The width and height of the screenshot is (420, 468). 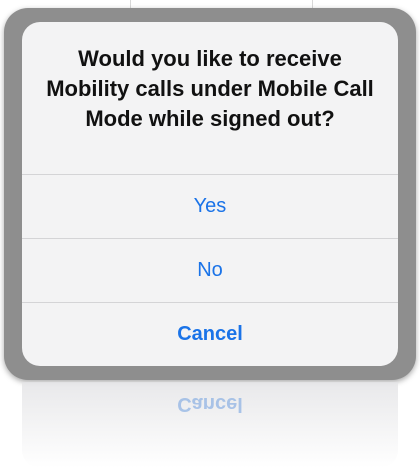 What do you see at coordinates (210, 334) in the screenshot?
I see `cancel-button: Cancel` at bounding box center [210, 334].